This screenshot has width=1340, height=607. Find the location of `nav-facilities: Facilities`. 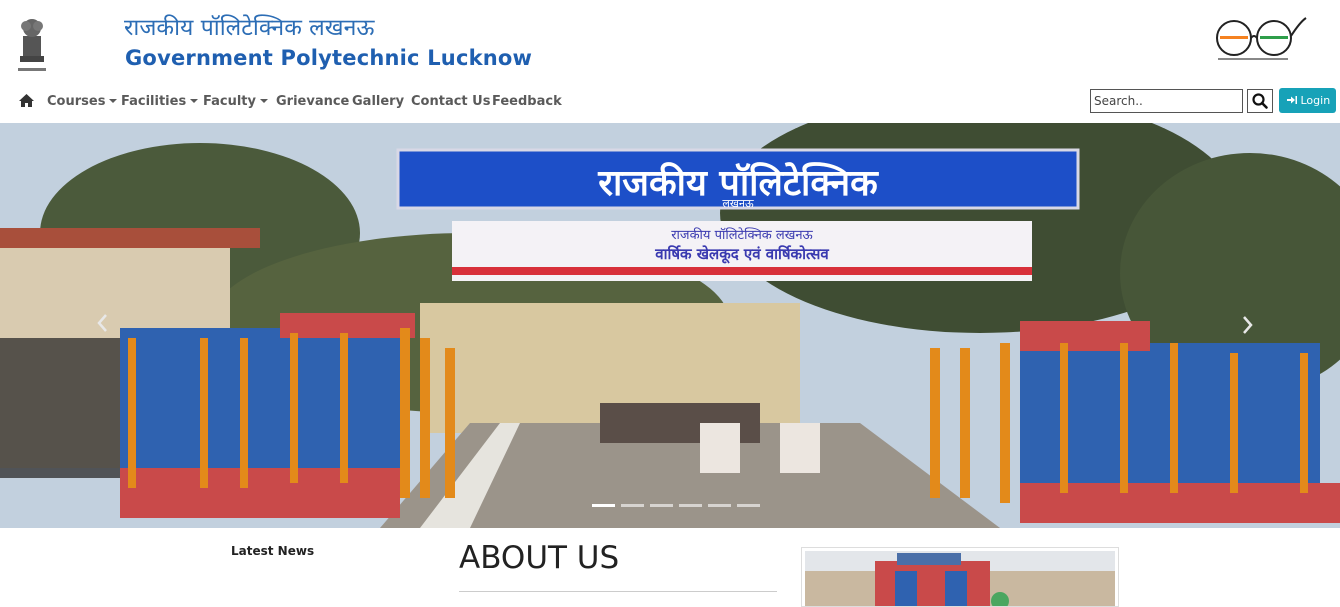

nav-facilities: Facilities is located at coordinates (160, 101).